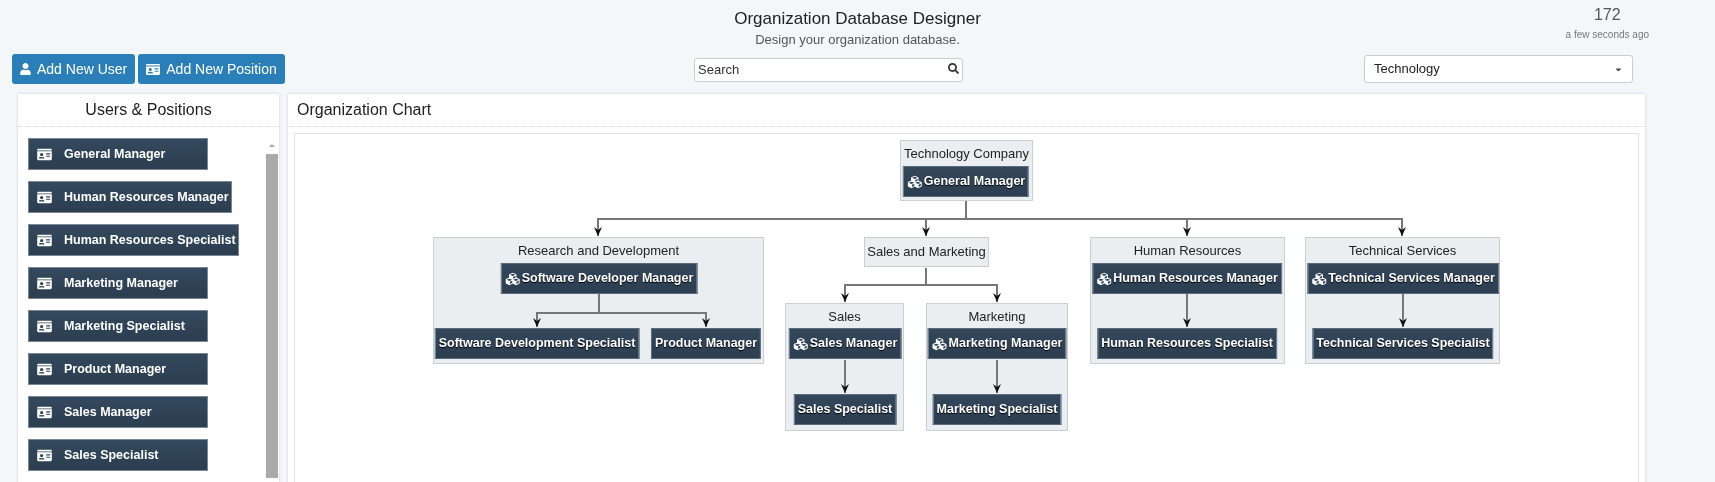 The image size is (1715, 482). What do you see at coordinates (537, 343) in the screenshot?
I see `position-node: Software Development Specialist` at bounding box center [537, 343].